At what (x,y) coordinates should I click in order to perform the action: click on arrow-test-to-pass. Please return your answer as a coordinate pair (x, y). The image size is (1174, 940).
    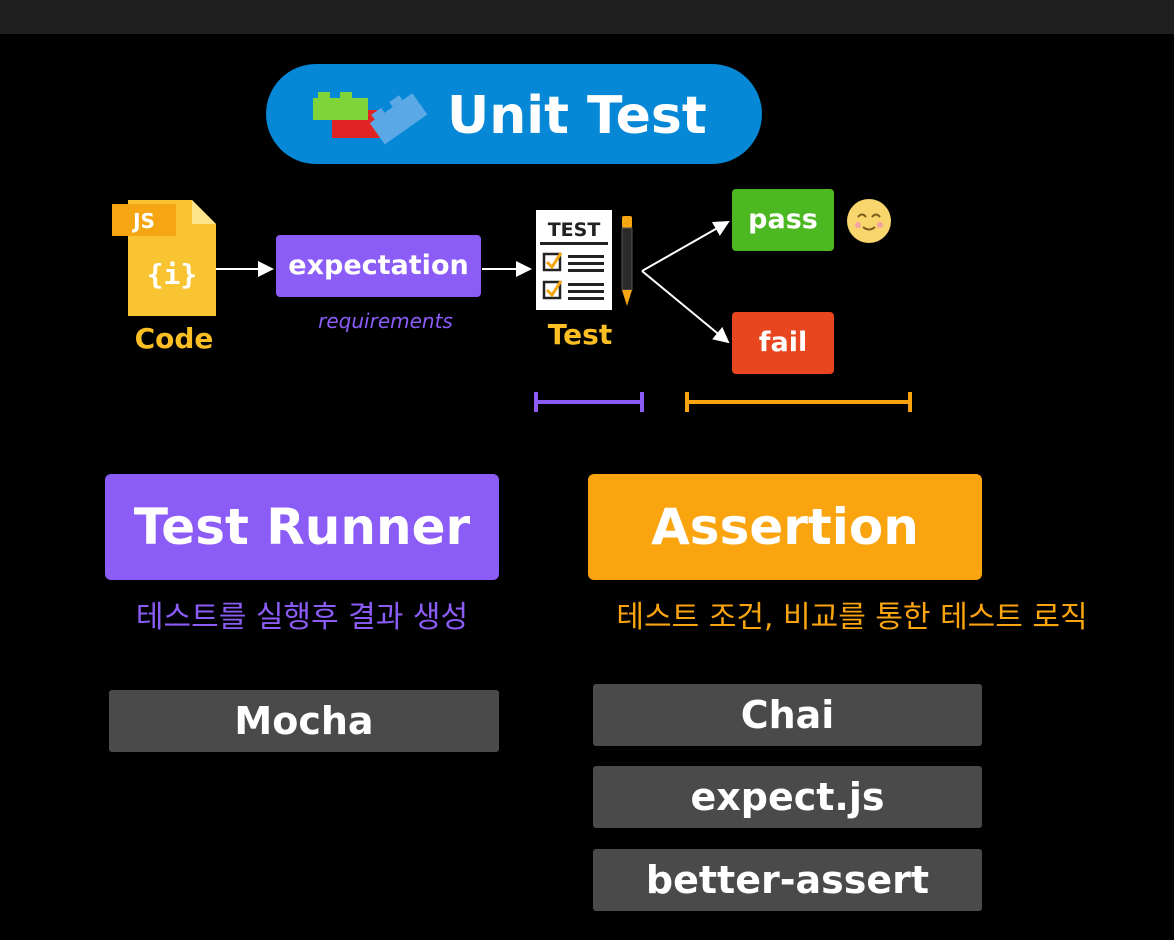
    Looking at the image, I should click on (685, 246).